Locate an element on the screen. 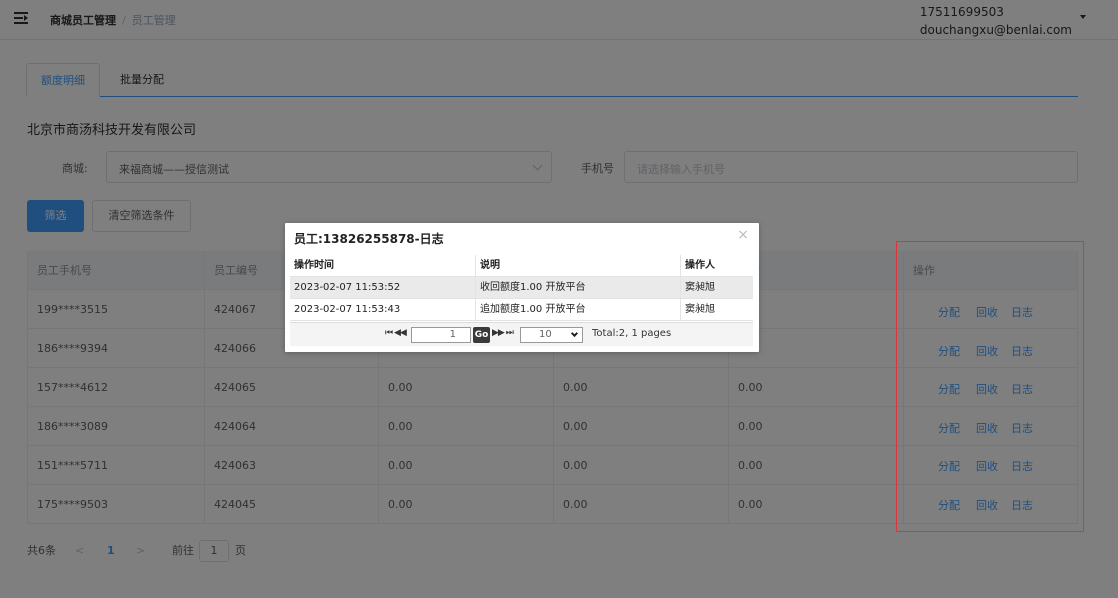  column-header-desc: 说明 is located at coordinates (578, 266).